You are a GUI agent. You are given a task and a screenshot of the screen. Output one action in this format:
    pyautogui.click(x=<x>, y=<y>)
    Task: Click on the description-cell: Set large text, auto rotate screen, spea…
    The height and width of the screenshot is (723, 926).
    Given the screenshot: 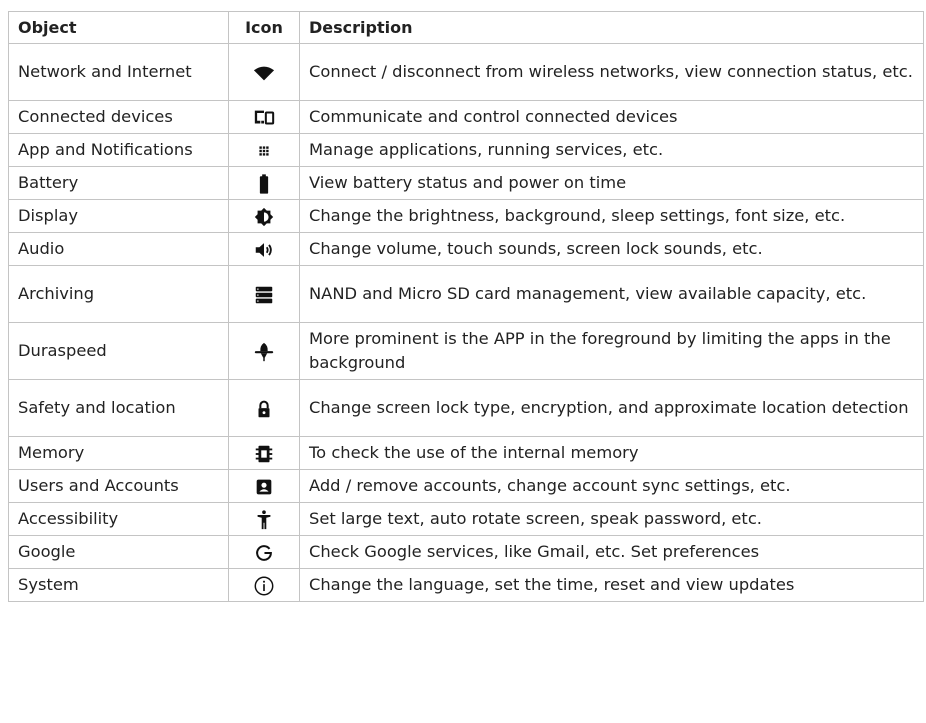 What is the action you would take?
    pyautogui.click(x=611, y=519)
    